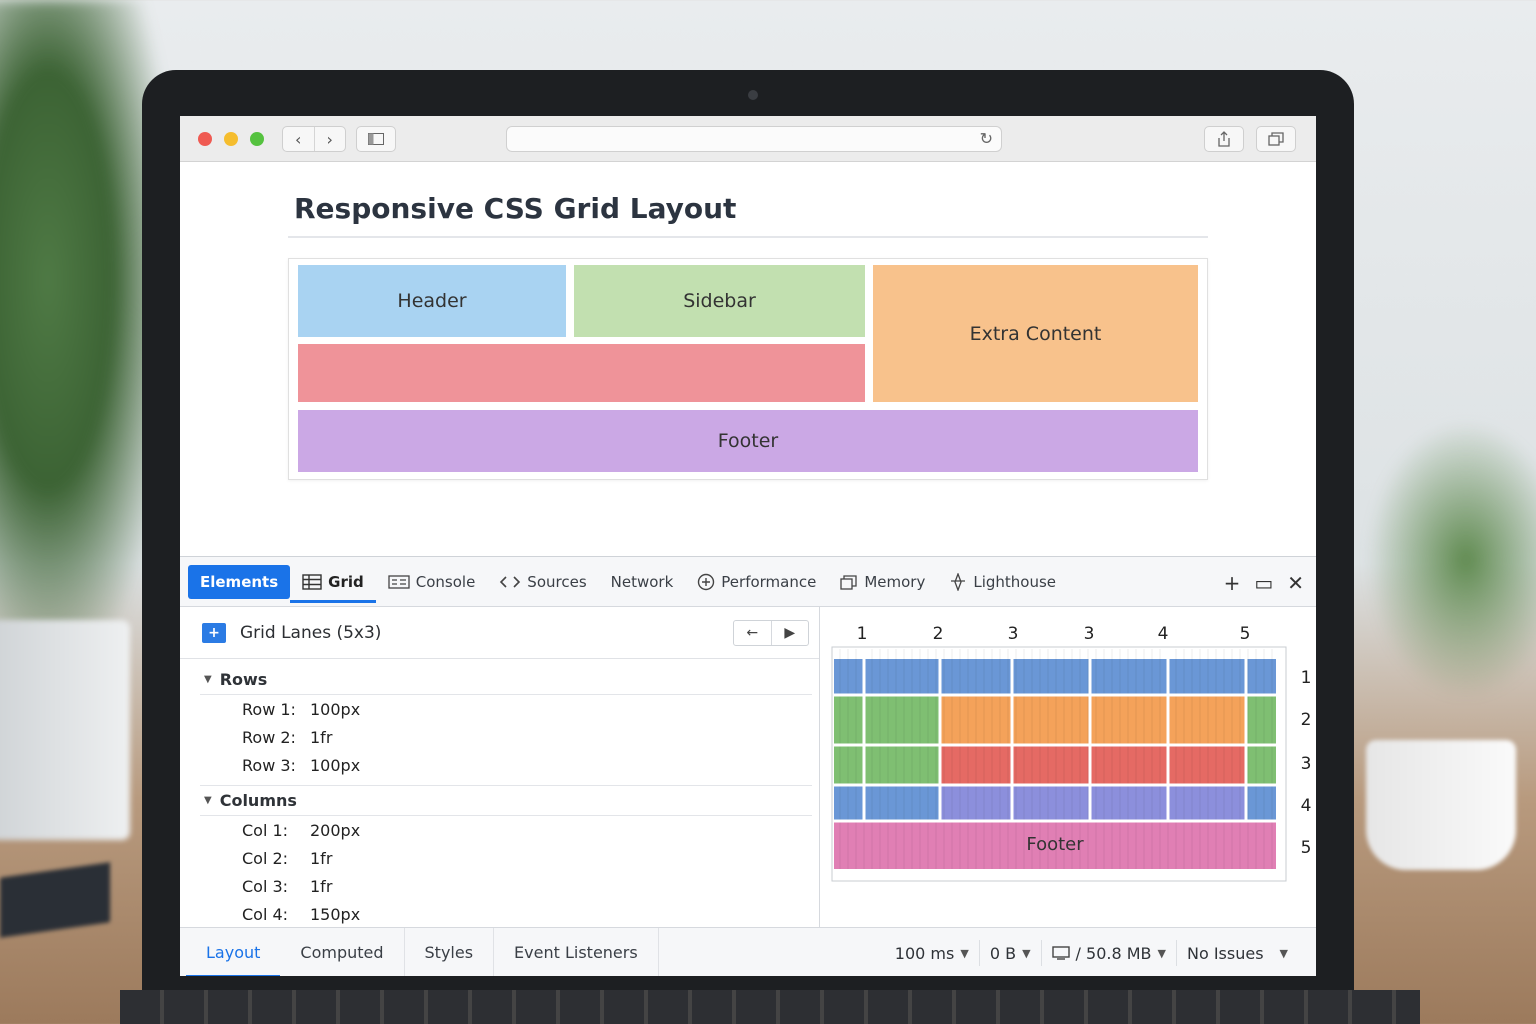 The height and width of the screenshot is (1024, 1536). Describe the element at coordinates (265, 886) in the screenshot. I see `prop-key: Col 3:` at that location.